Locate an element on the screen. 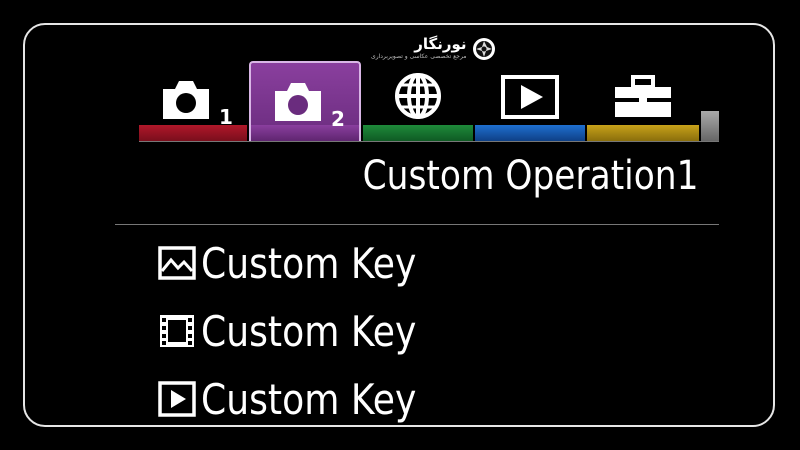 Image resolution: width=800 pixels, height=450 pixels. list-item-custom-key-playback: Custom Key is located at coordinates (303, 399).